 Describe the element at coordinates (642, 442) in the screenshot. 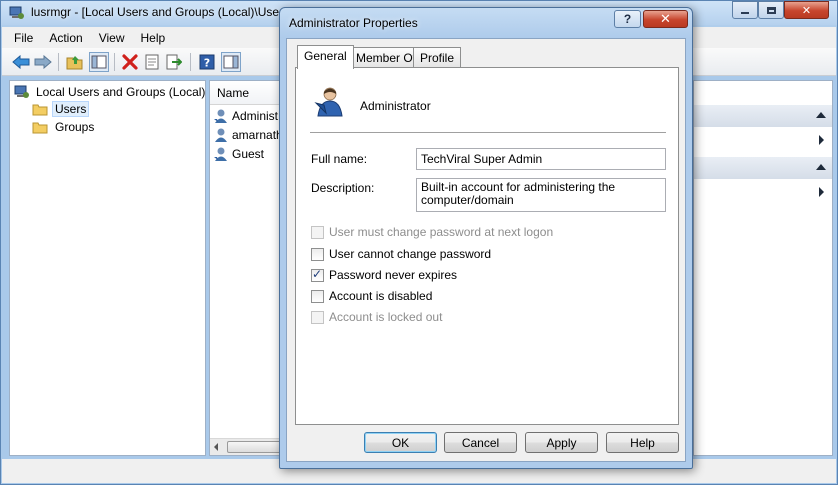

I see `help-button: Help` at that location.